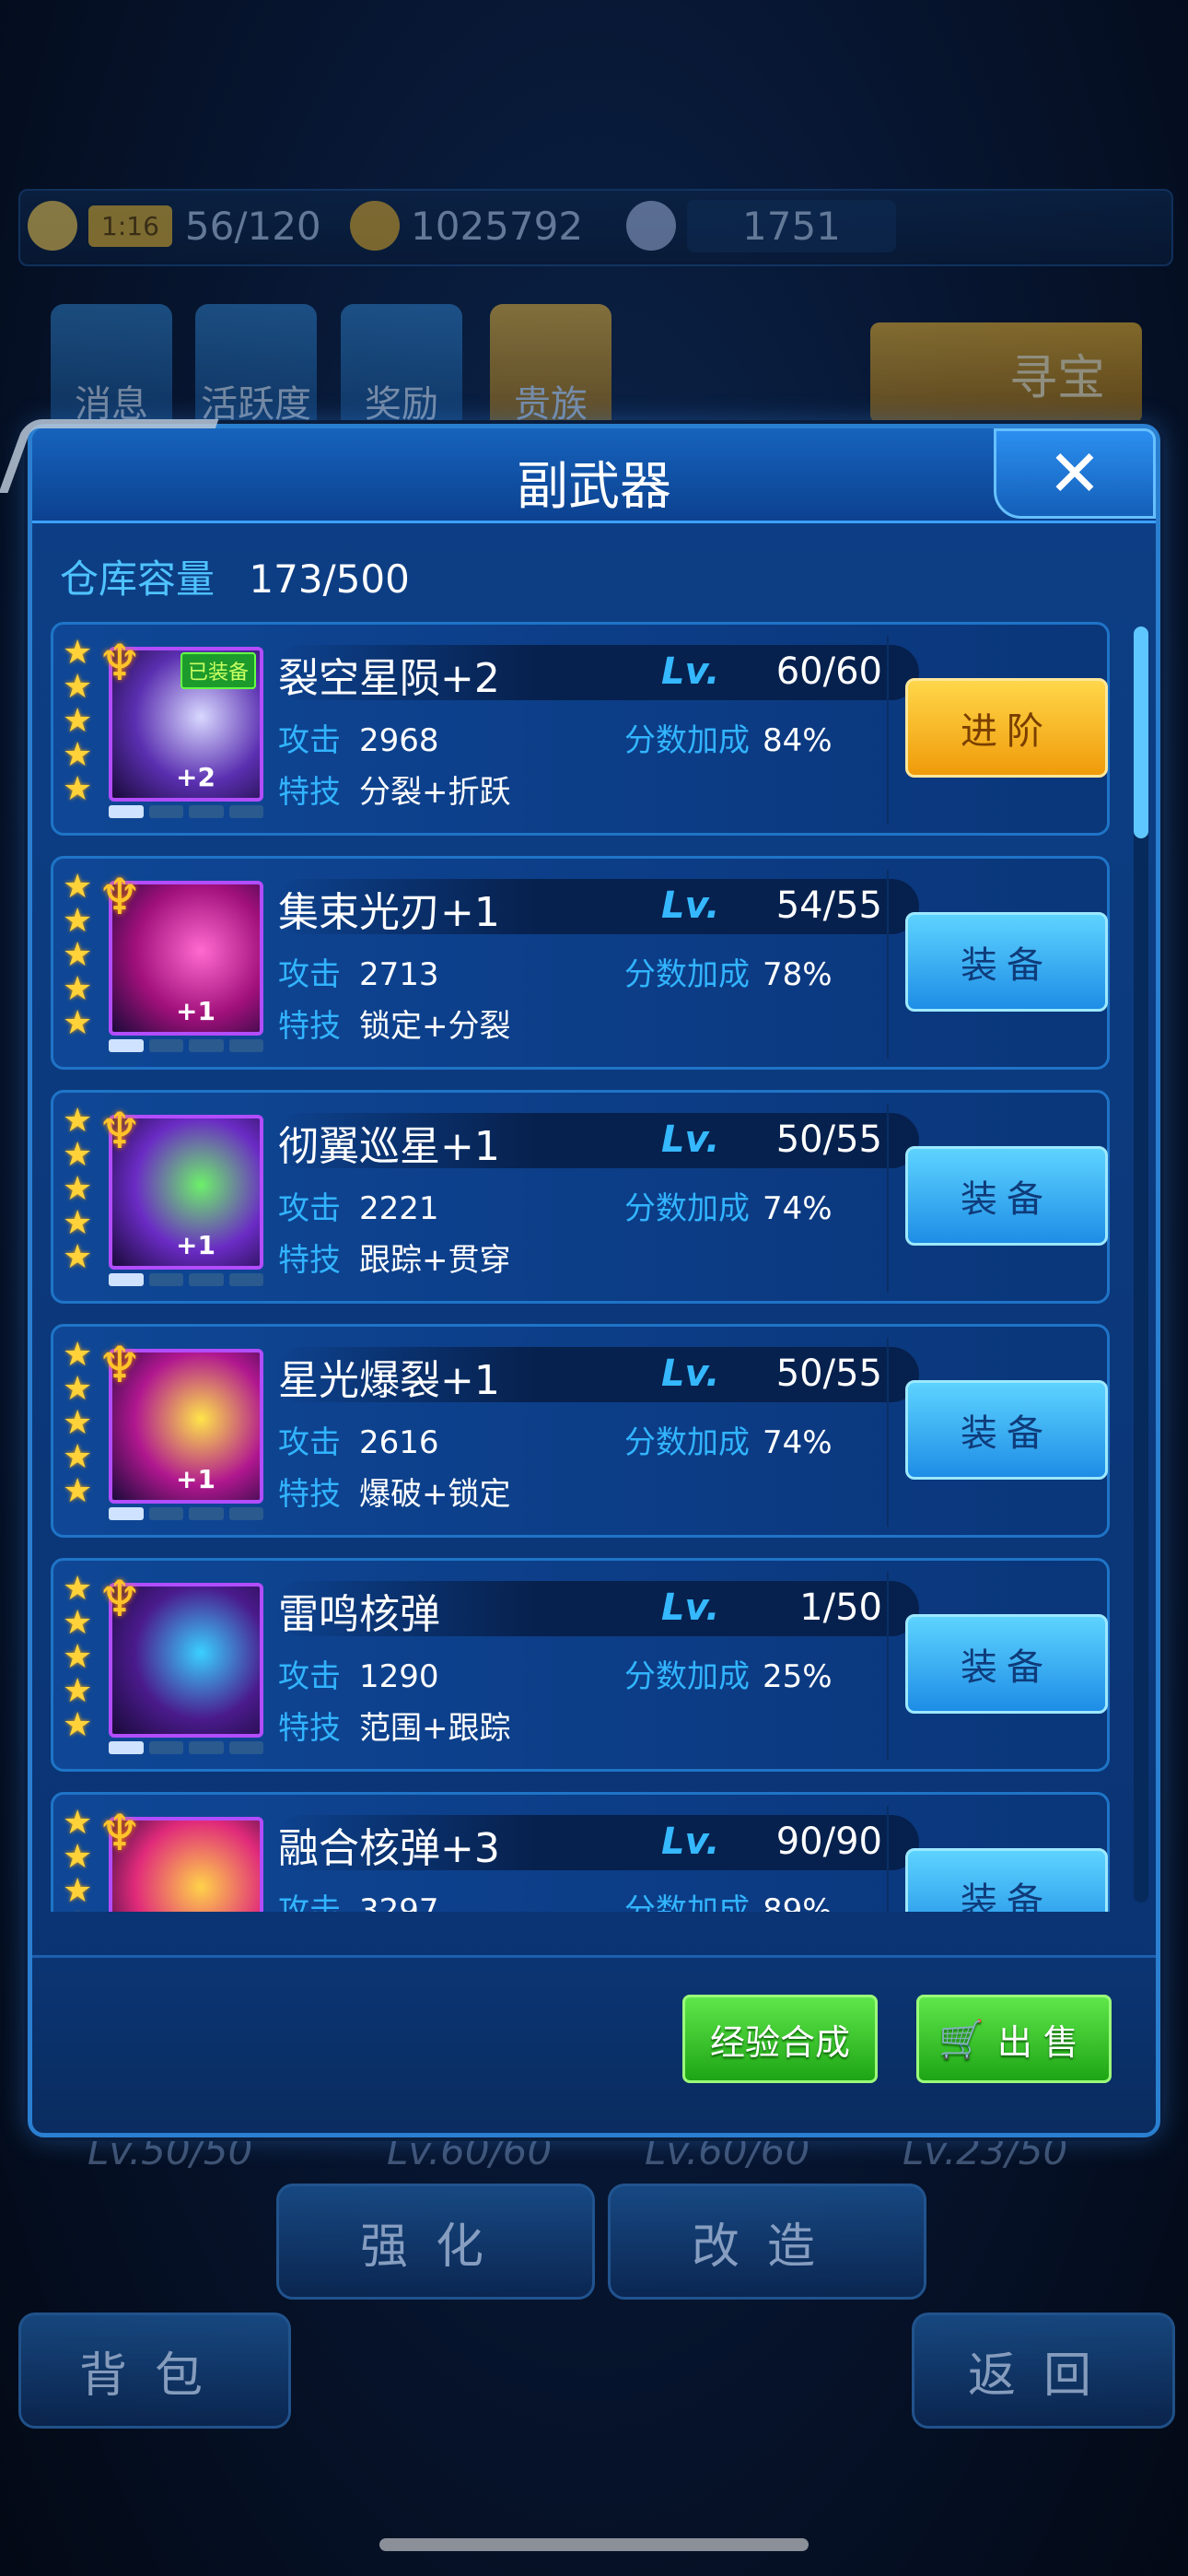  Describe the element at coordinates (780, 2039) in the screenshot. I see `exp-synthesis-button: 经验合成` at that location.